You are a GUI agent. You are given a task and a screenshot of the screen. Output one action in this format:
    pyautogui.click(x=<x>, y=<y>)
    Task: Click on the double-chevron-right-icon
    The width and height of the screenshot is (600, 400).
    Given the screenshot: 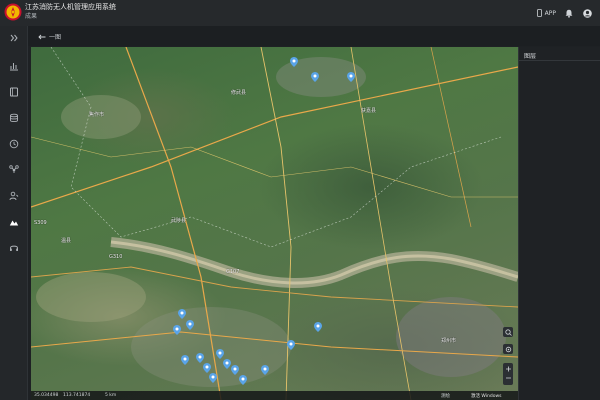 What is the action you would take?
    pyautogui.click(x=14, y=38)
    